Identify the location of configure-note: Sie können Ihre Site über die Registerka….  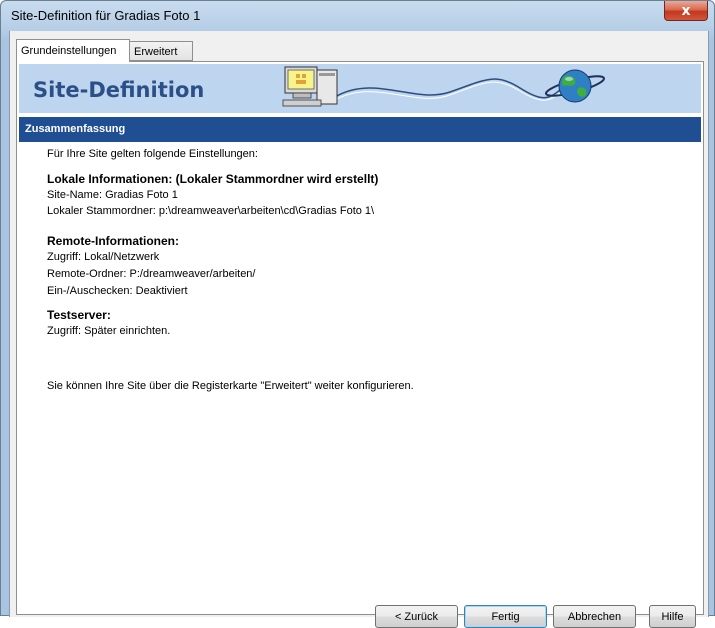
(230, 386).